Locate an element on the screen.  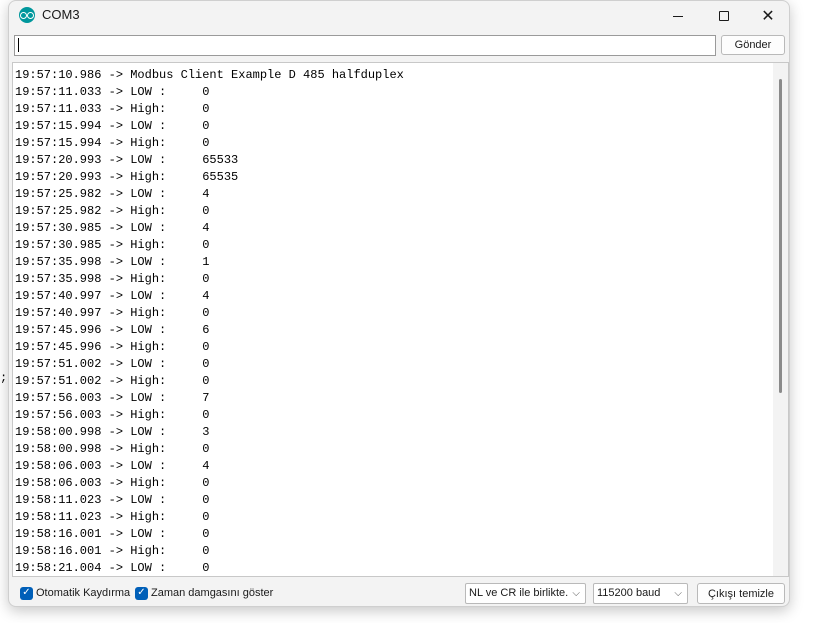
line-ending-value: NL ve CR ile birlikte. is located at coordinates (519, 593).